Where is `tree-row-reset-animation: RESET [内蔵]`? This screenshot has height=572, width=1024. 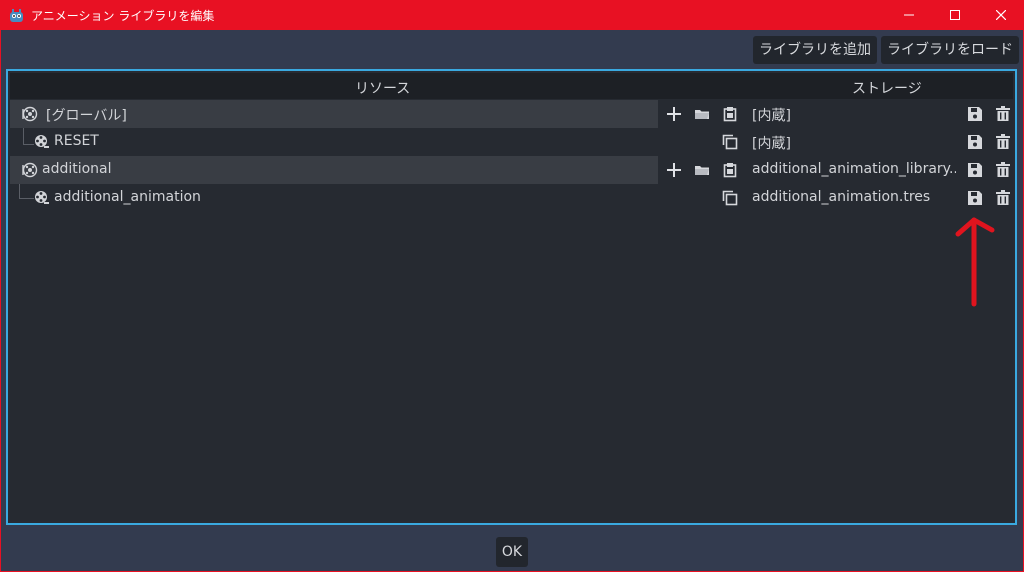
tree-row-reset-animation: RESET [内蔵] is located at coordinates (511, 142).